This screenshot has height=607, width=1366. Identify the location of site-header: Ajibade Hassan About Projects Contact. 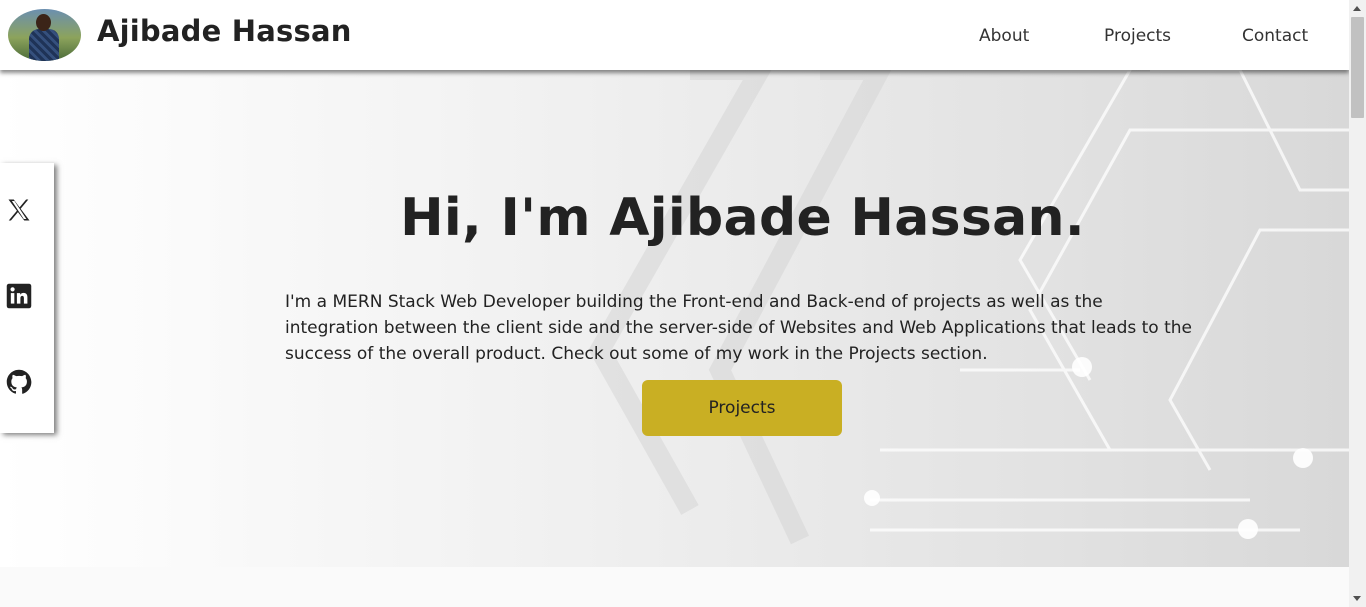
(674, 35).